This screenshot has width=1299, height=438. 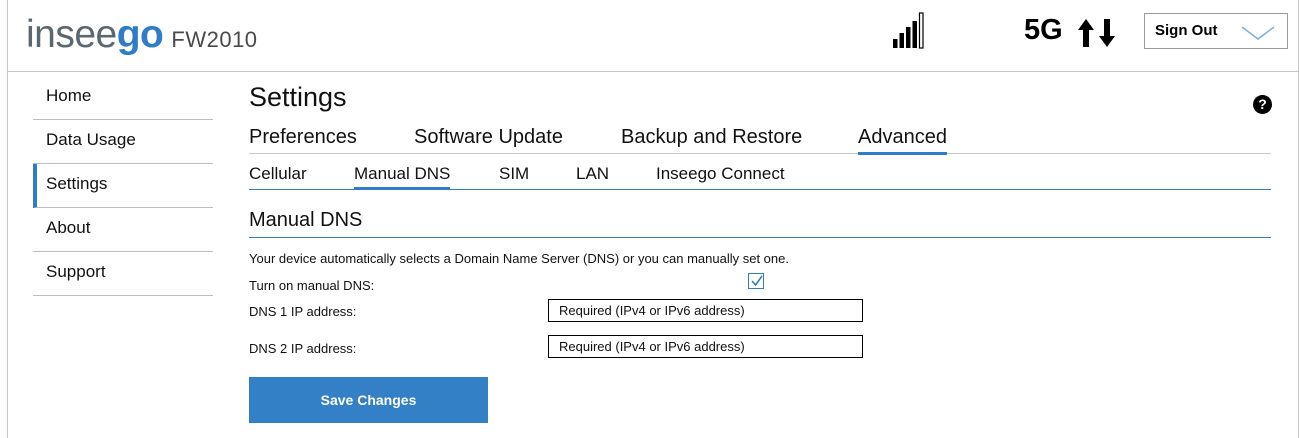 What do you see at coordinates (312, 285) in the screenshot?
I see `manual-dns-toggle-label: Turn on manual DNS:` at bounding box center [312, 285].